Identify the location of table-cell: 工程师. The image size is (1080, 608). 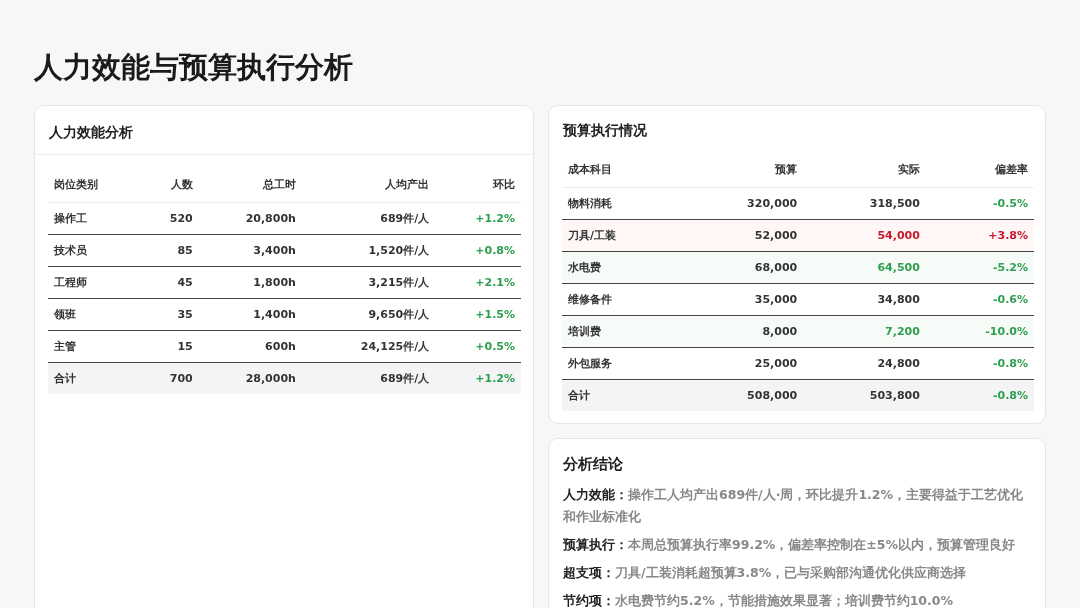
(94, 282).